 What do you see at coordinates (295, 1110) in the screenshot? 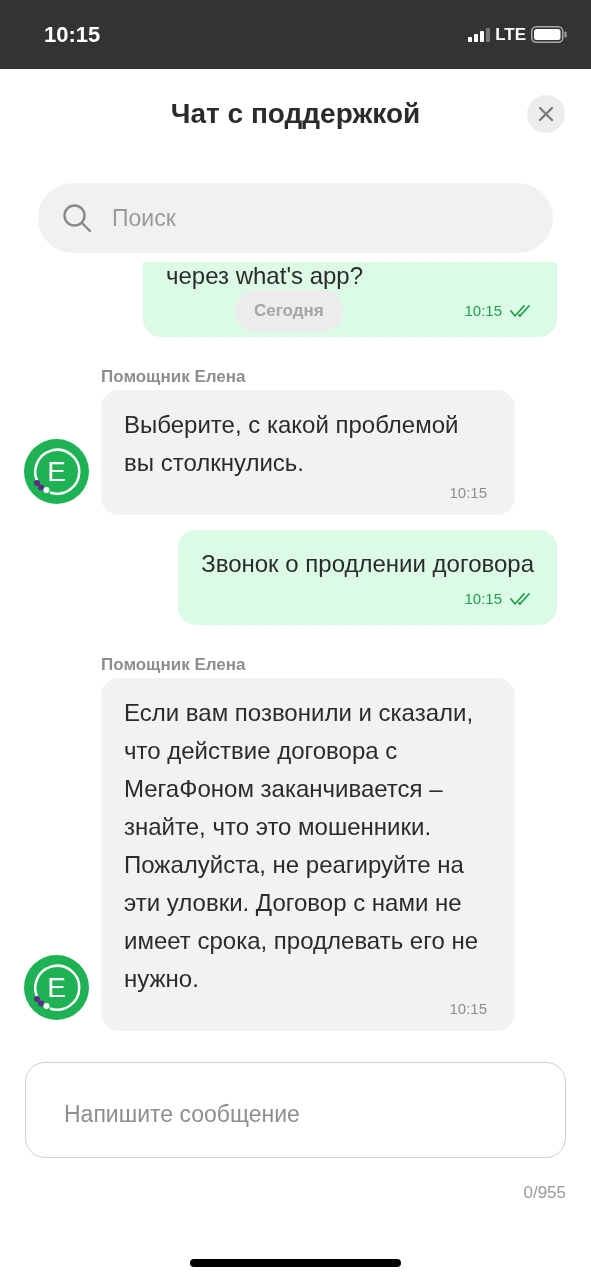
I see `message-input: Напишите сообщение` at bounding box center [295, 1110].